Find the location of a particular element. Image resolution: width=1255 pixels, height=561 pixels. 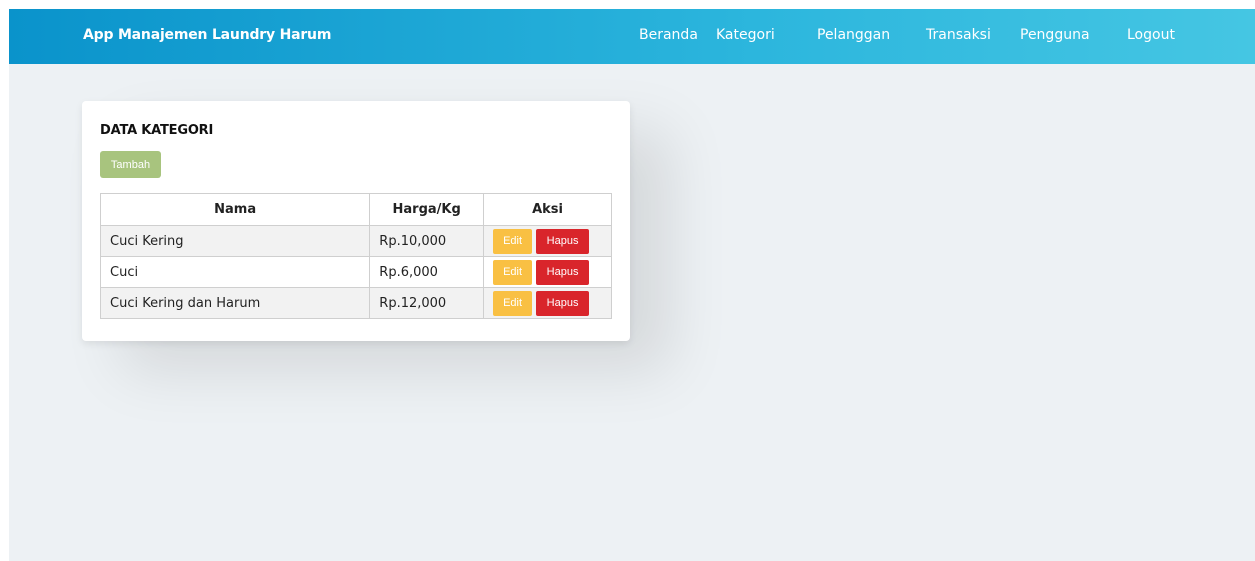

cell-name: Cuci is located at coordinates (235, 272).